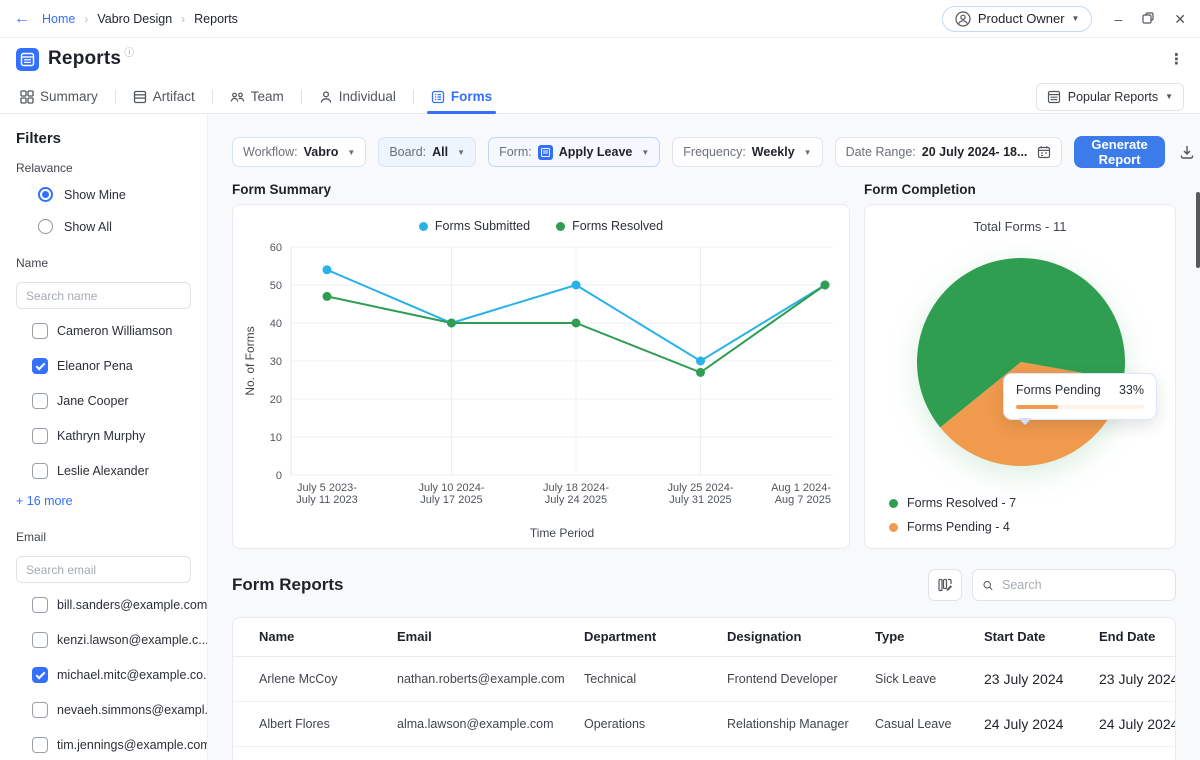 This screenshot has width=1200, height=760. I want to click on chevron-down-icon: ▼, so click(645, 152).